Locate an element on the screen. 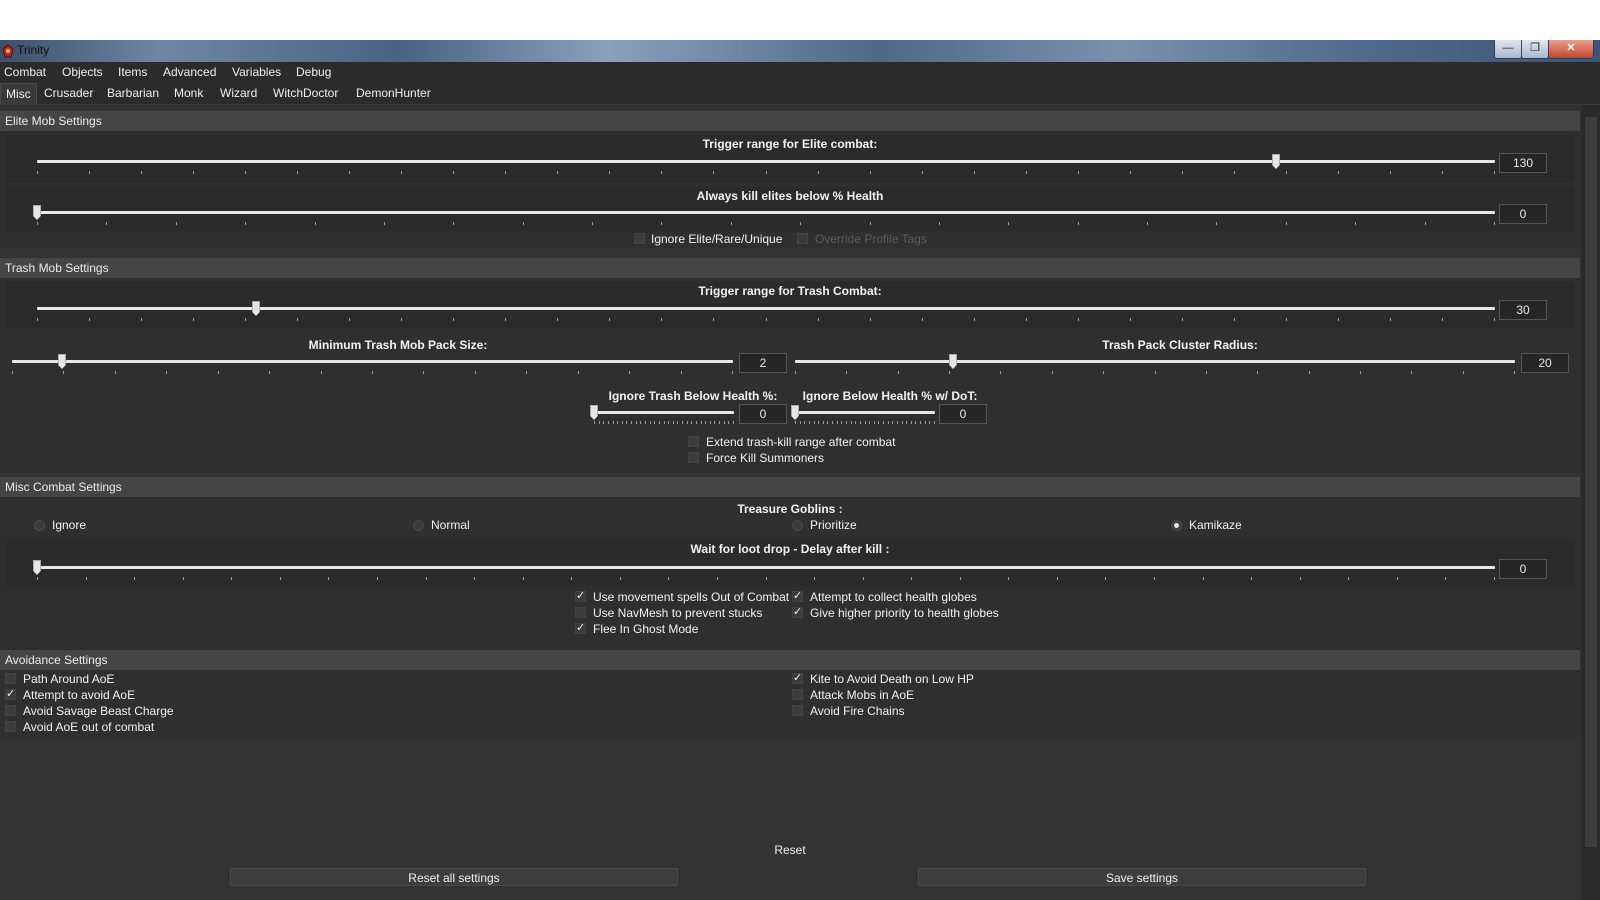  ignore-health-dot-slider-thumb is located at coordinates (795, 412).